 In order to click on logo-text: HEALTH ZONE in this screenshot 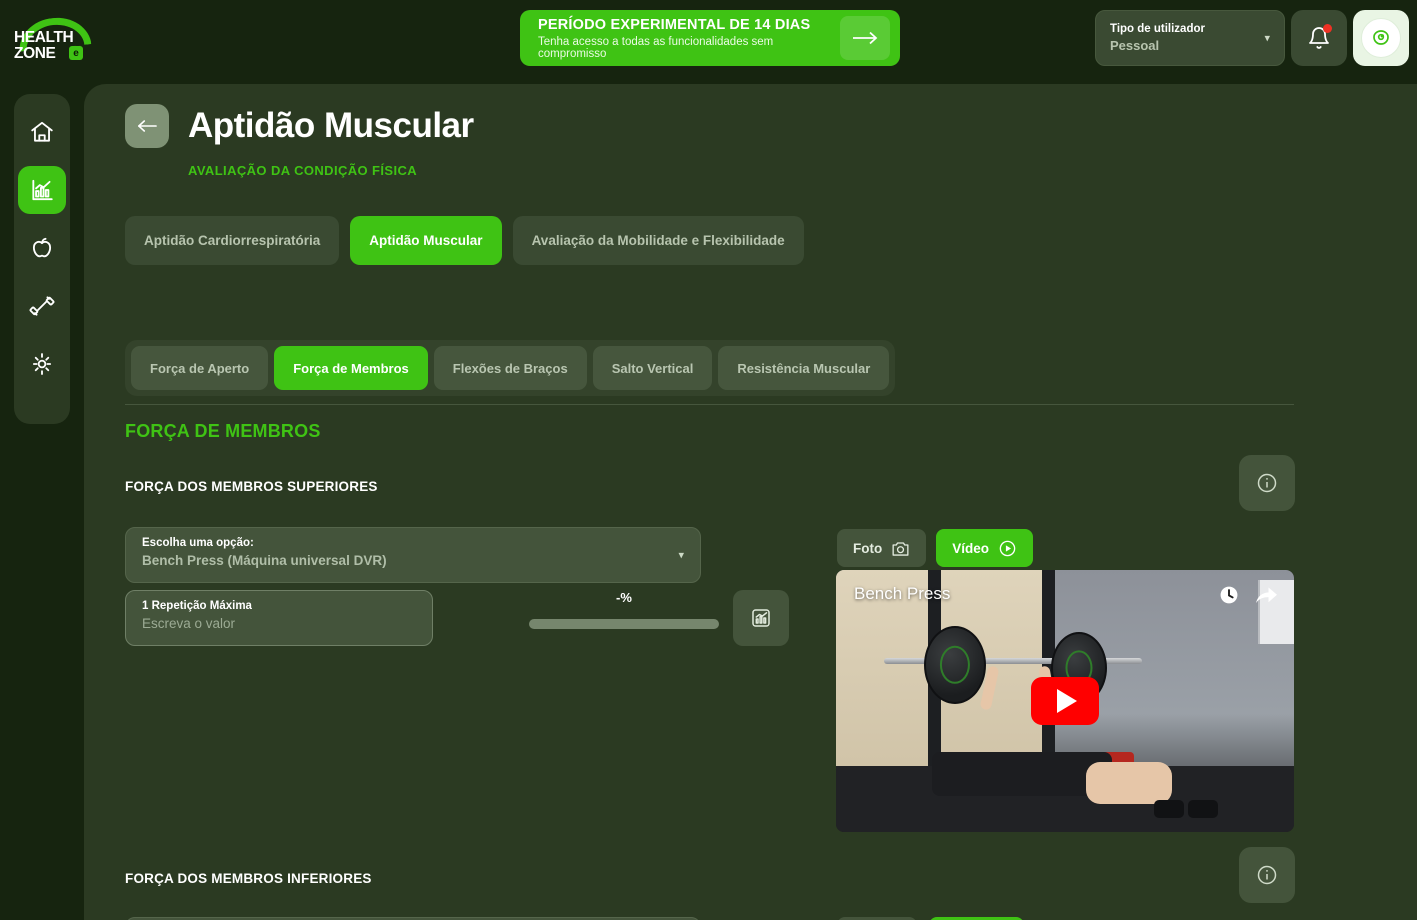, I will do `click(44, 45)`.